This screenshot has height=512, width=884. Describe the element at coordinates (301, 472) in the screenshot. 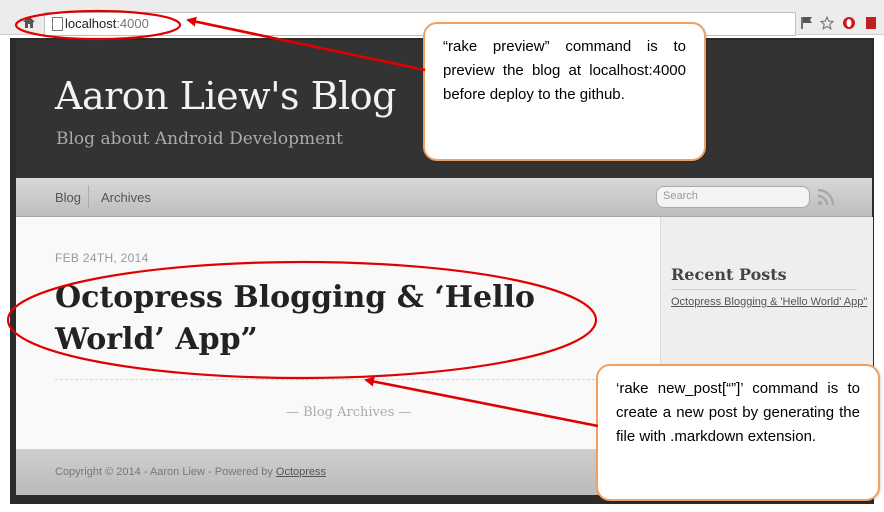

I see `octopress-link: Octopress` at that location.